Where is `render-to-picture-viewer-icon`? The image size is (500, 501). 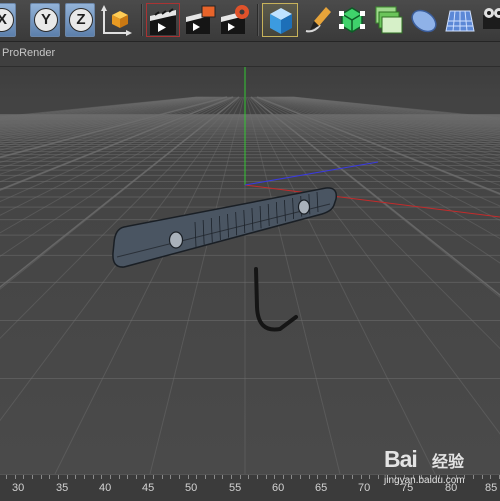 render-to-picture-viewer-icon is located at coordinates (201, 19).